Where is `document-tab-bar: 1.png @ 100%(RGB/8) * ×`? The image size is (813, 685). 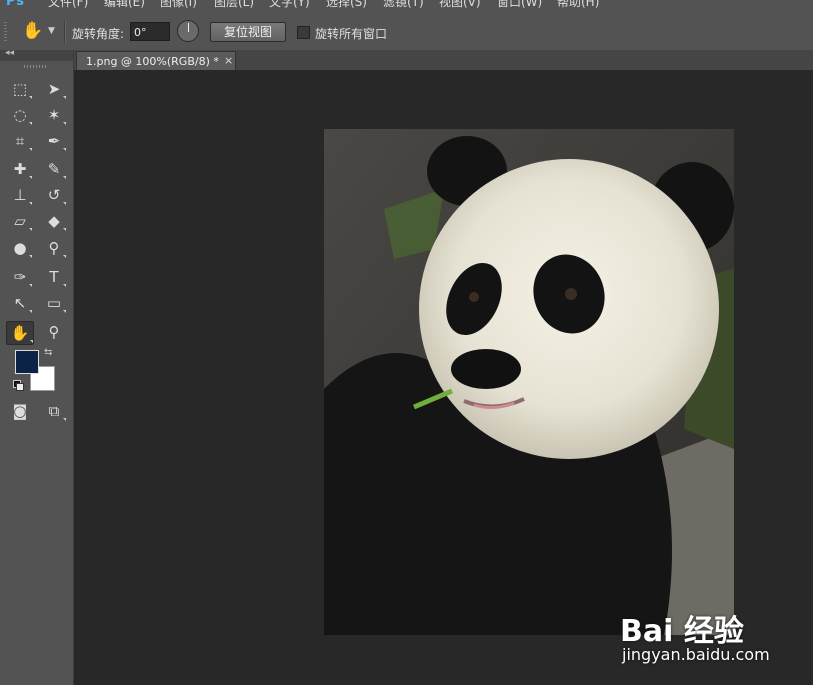
document-tab-bar: 1.png @ 100%(RGB/8) * × is located at coordinates (443, 60).